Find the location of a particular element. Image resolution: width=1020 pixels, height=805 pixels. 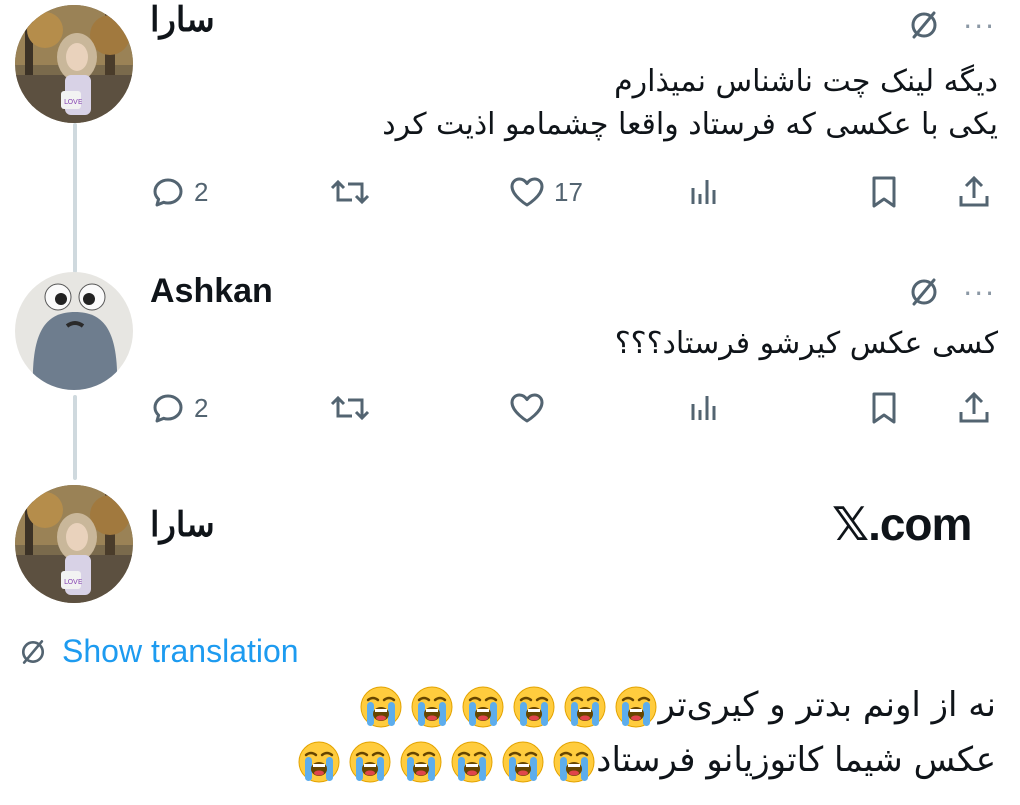

like-button: 17 is located at coordinates (545, 192).